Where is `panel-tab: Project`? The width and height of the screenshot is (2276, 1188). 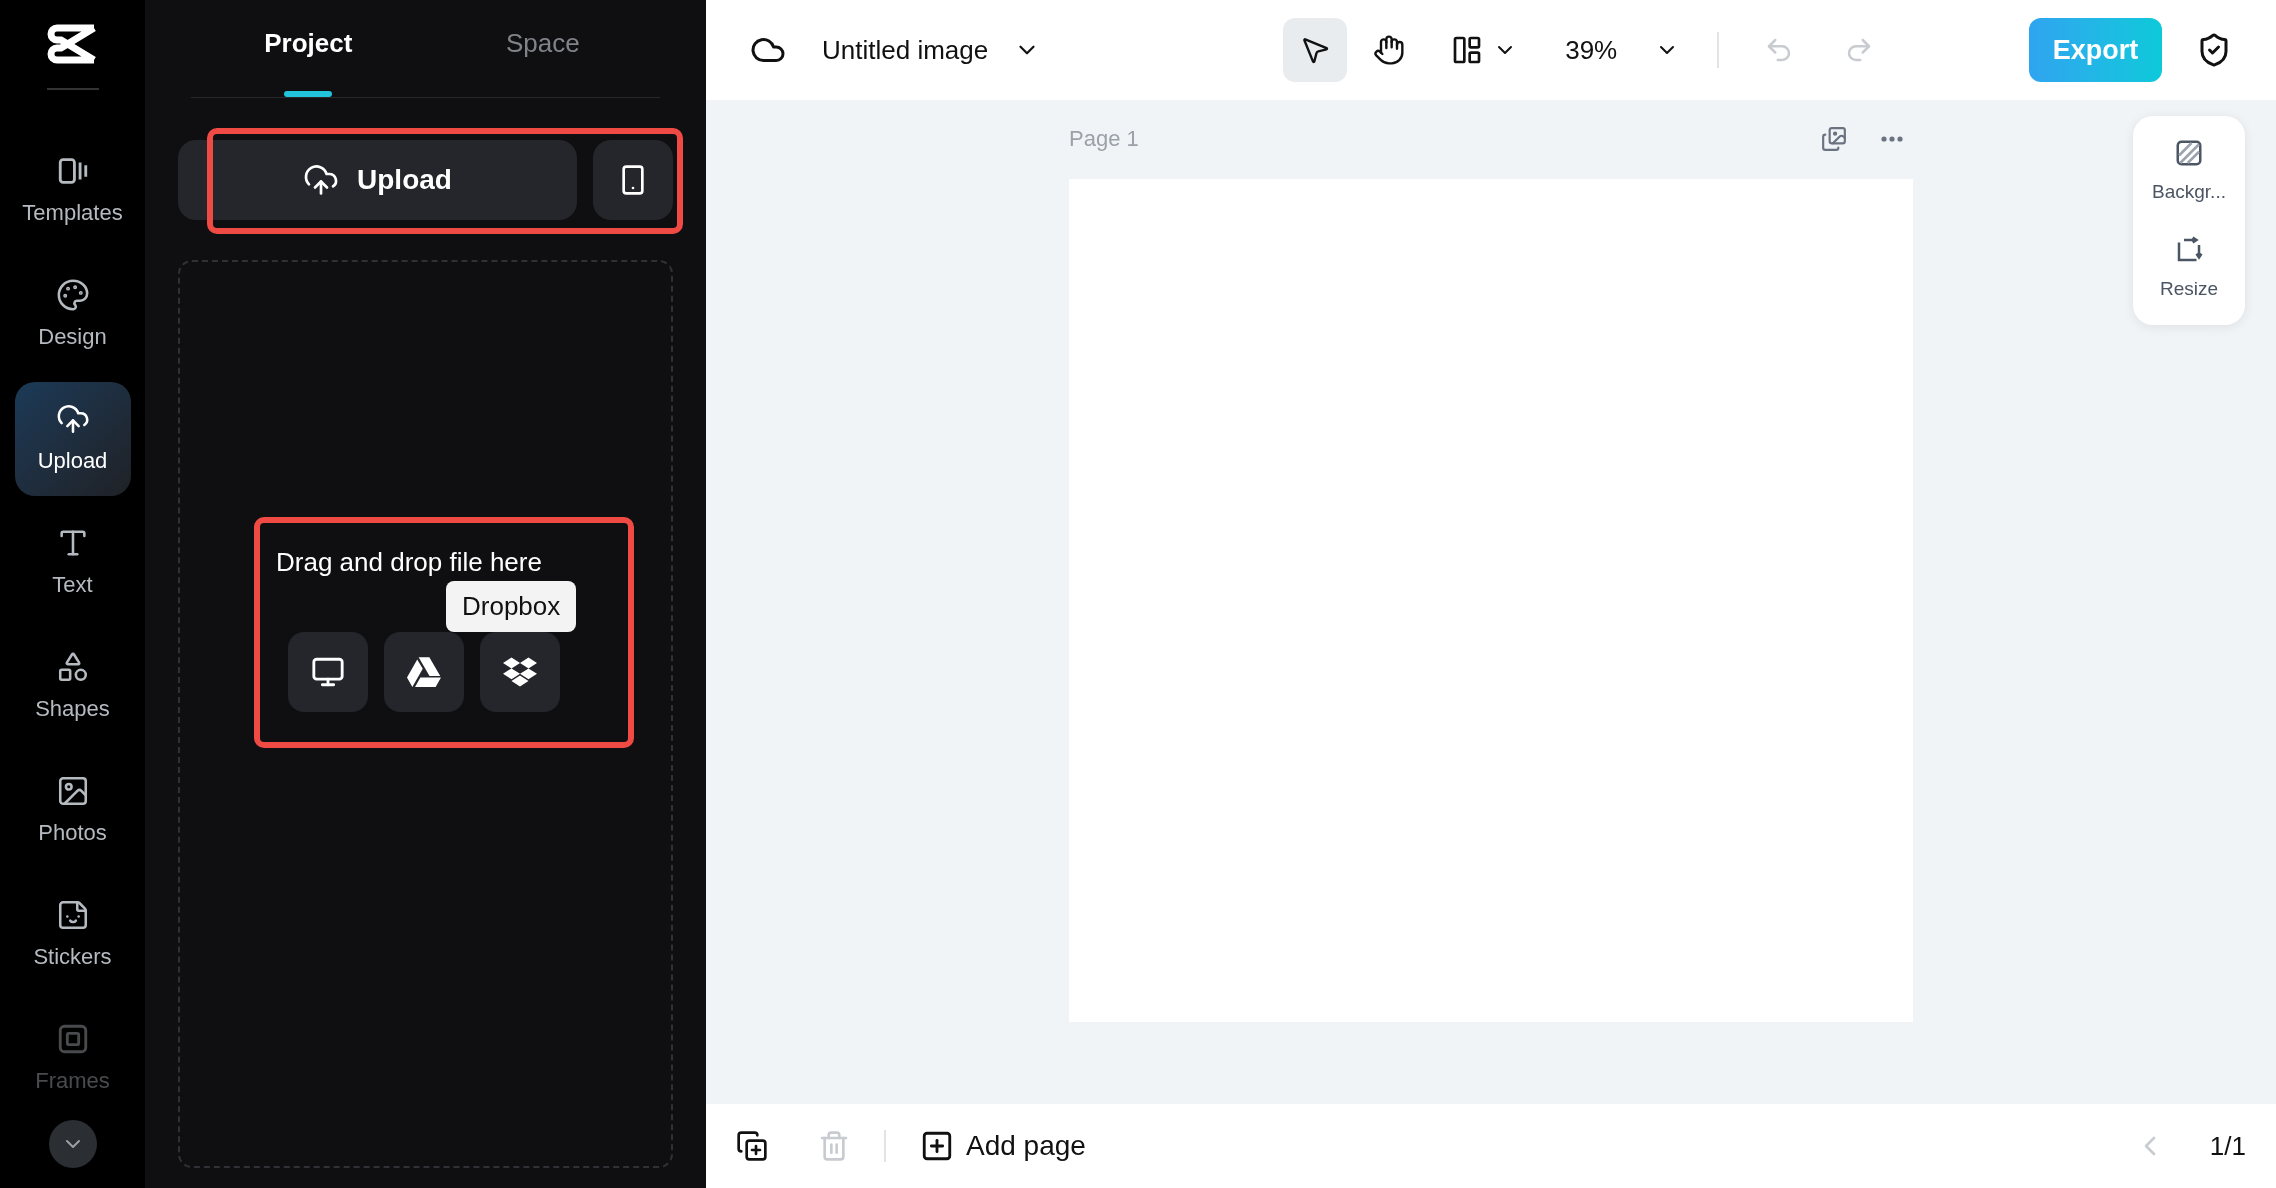 panel-tab: Project is located at coordinates (308, 48).